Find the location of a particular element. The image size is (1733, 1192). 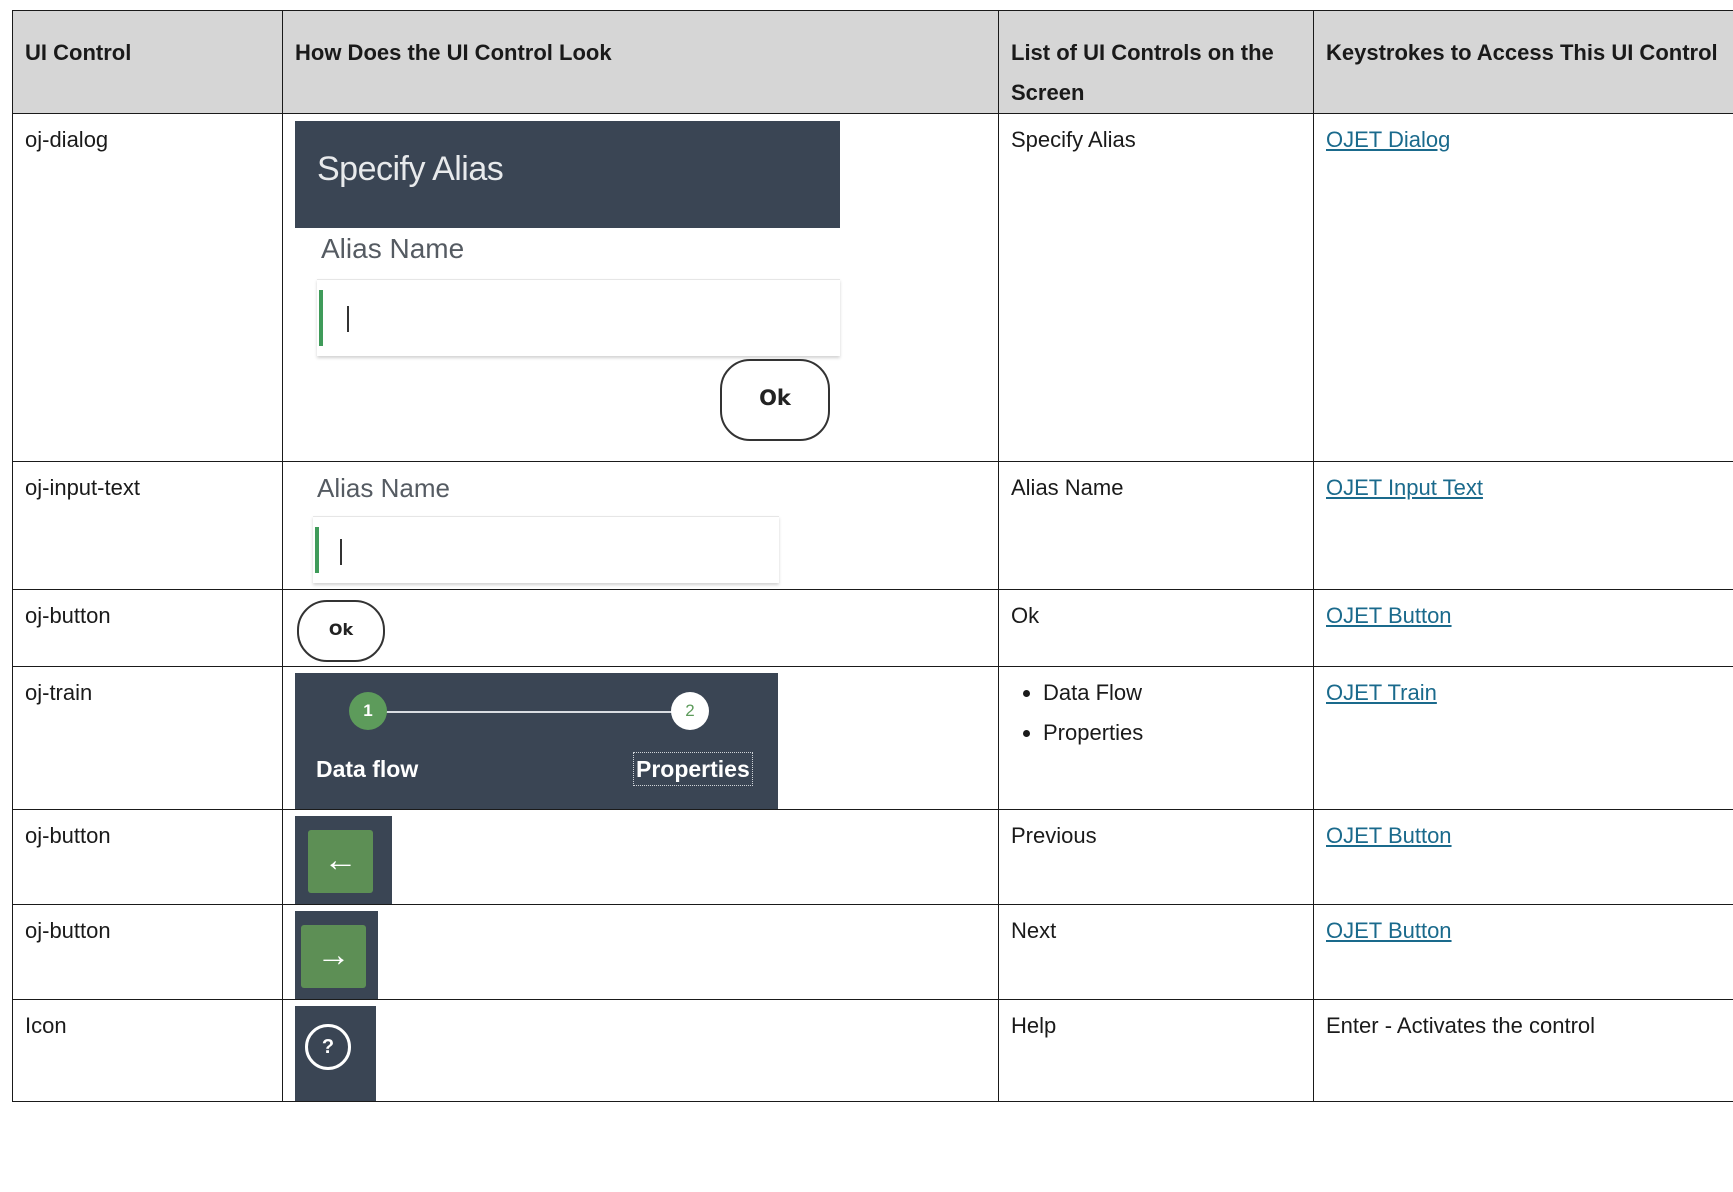

help-icon: ? is located at coordinates (328, 1047).